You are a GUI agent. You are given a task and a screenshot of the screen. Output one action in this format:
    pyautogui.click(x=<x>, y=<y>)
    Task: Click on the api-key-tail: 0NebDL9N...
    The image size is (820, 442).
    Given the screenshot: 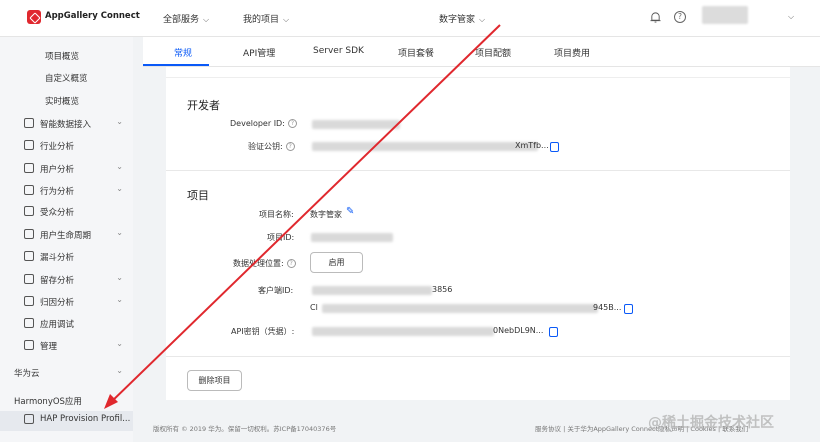 What is the action you would take?
    pyautogui.click(x=518, y=330)
    